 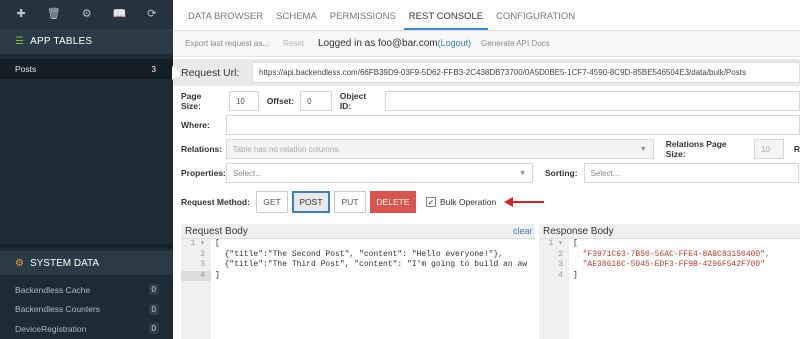 What do you see at coordinates (696, 149) in the screenshot?
I see `relations-page-size-label: Relations Page Size:` at bounding box center [696, 149].